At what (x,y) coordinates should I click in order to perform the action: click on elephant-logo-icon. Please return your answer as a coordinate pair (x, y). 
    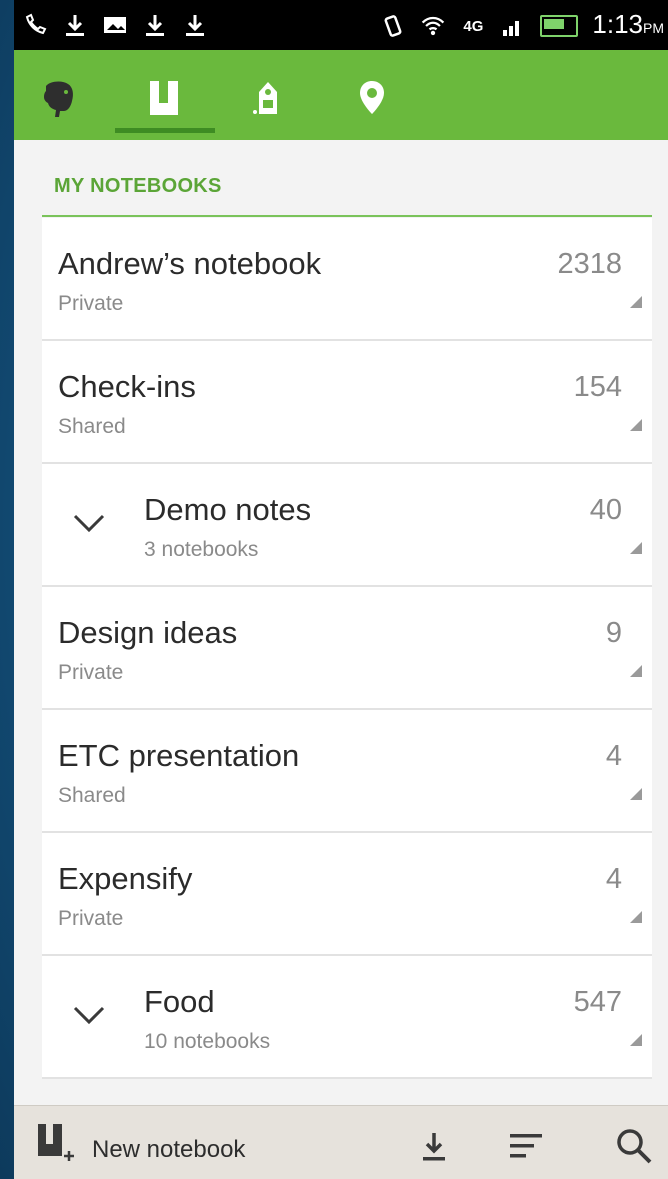
    Looking at the image, I should click on (58, 98).